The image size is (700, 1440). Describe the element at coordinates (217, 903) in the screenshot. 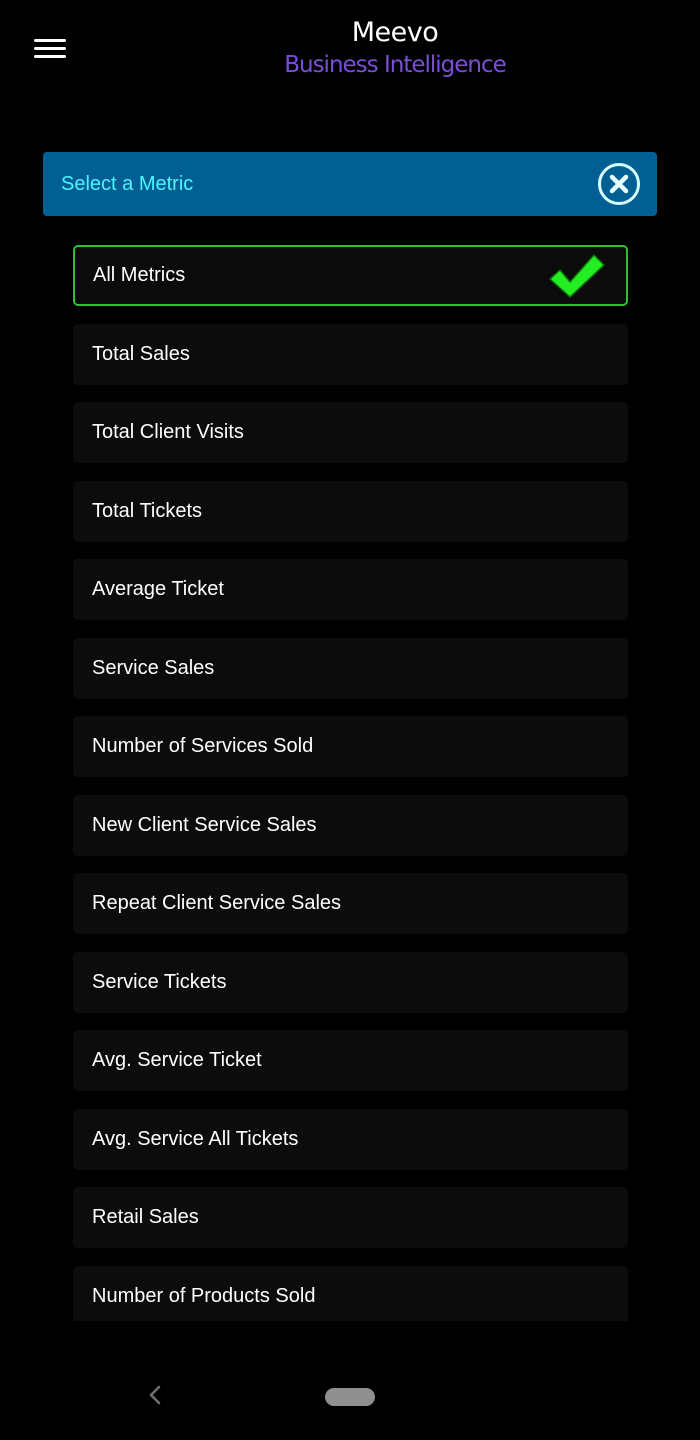

I see `metric-item-label: Repeat Client Service Sales` at that location.